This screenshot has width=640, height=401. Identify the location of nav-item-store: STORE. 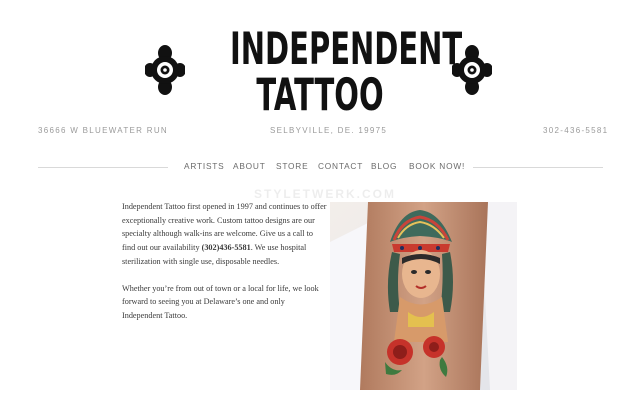
(292, 166).